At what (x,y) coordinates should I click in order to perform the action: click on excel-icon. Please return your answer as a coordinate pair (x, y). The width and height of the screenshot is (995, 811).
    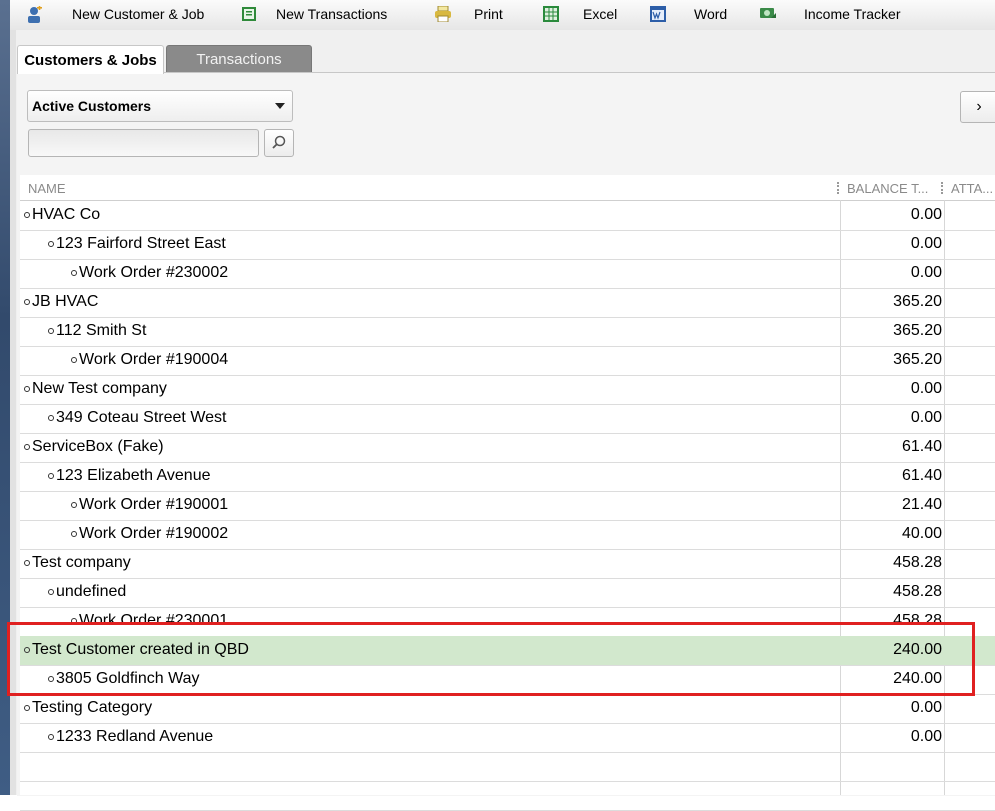
    Looking at the image, I should click on (551, 14).